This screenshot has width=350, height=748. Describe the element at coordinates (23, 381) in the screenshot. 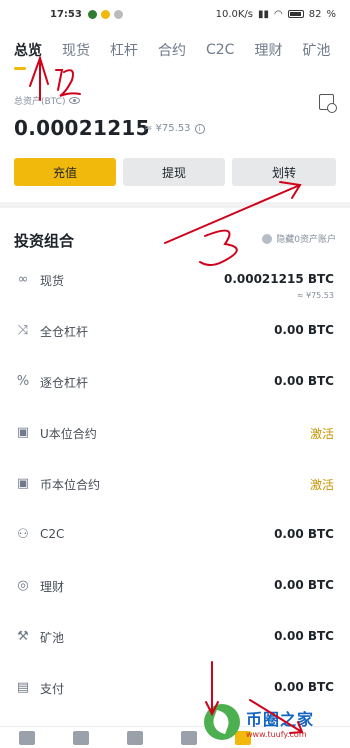

I see `isolated-margin-icon: %` at that location.